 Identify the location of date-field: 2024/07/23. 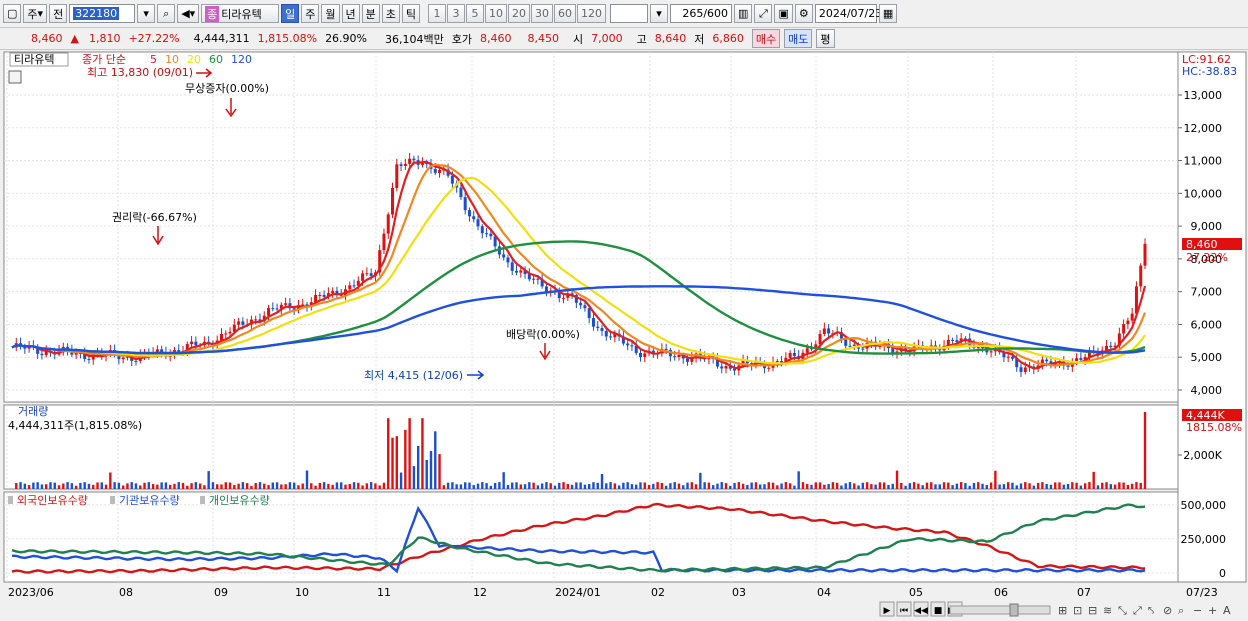
(848, 13).